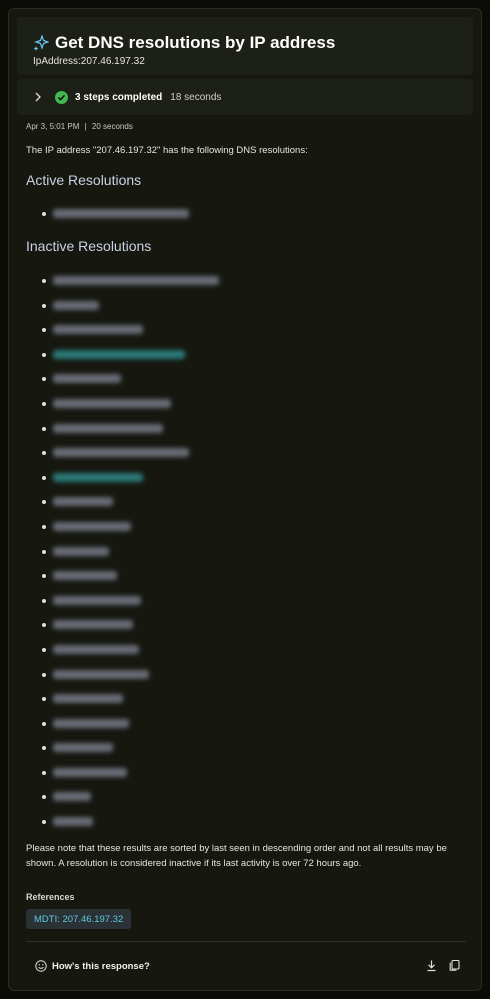 This screenshot has height=999, width=490. I want to click on page-title: Get DNS resolutions by IP address, so click(195, 42).